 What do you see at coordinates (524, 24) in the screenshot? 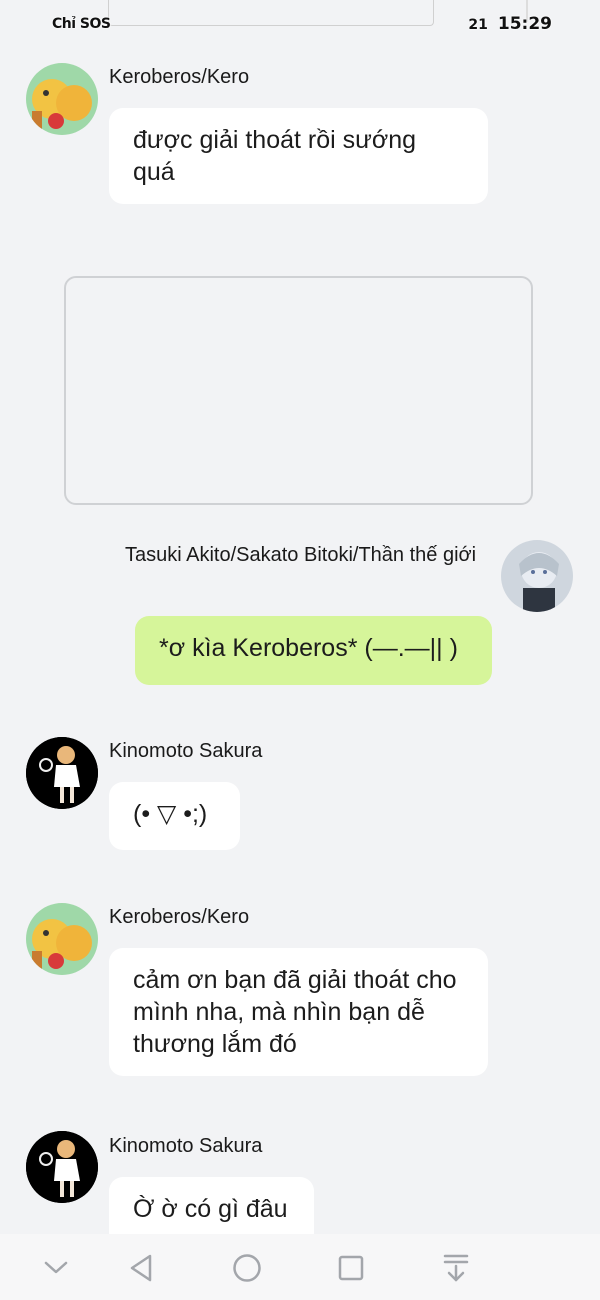
I see `clock: 15:29` at bounding box center [524, 24].